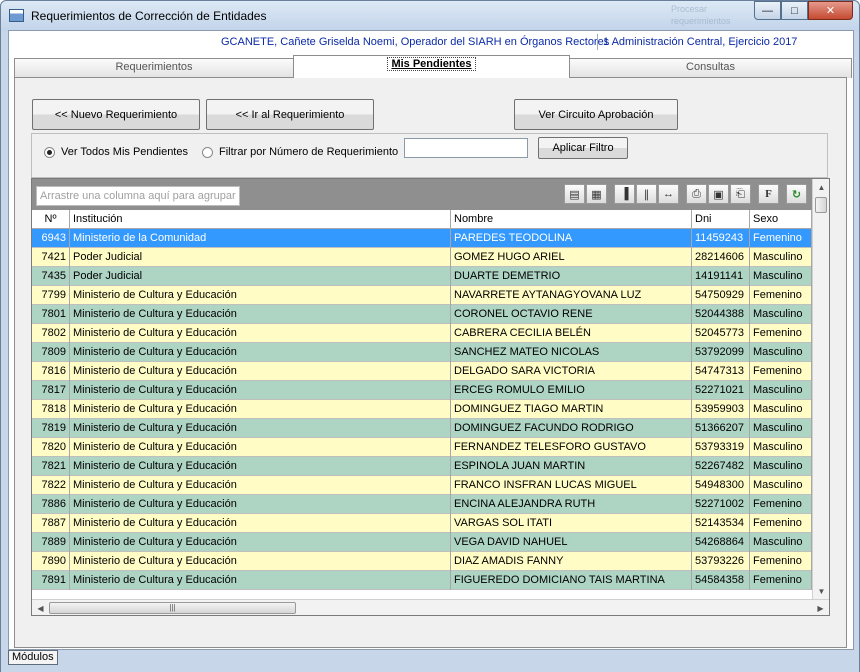 The height and width of the screenshot is (672, 860). Describe the element at coordinates (710, 68) in the screenshot. I see `tab-consultas: Consultas` at that location.